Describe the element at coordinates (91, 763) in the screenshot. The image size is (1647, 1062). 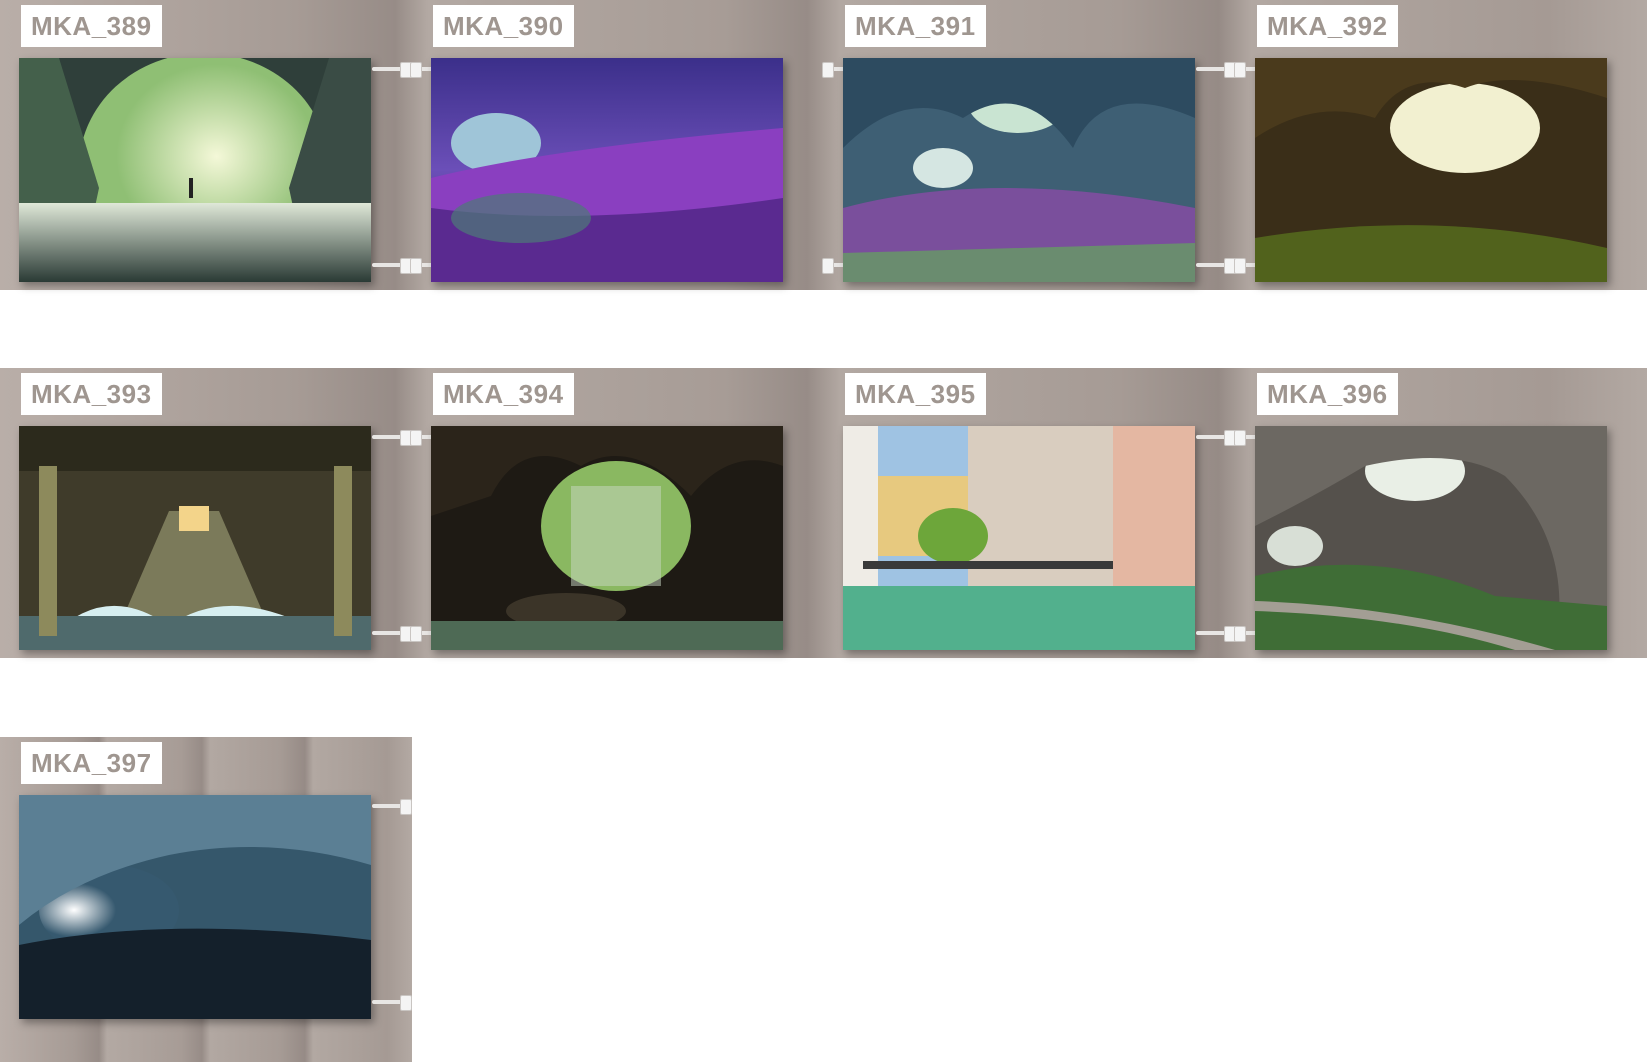
I see `product-code-label: MKA_397` at that location.